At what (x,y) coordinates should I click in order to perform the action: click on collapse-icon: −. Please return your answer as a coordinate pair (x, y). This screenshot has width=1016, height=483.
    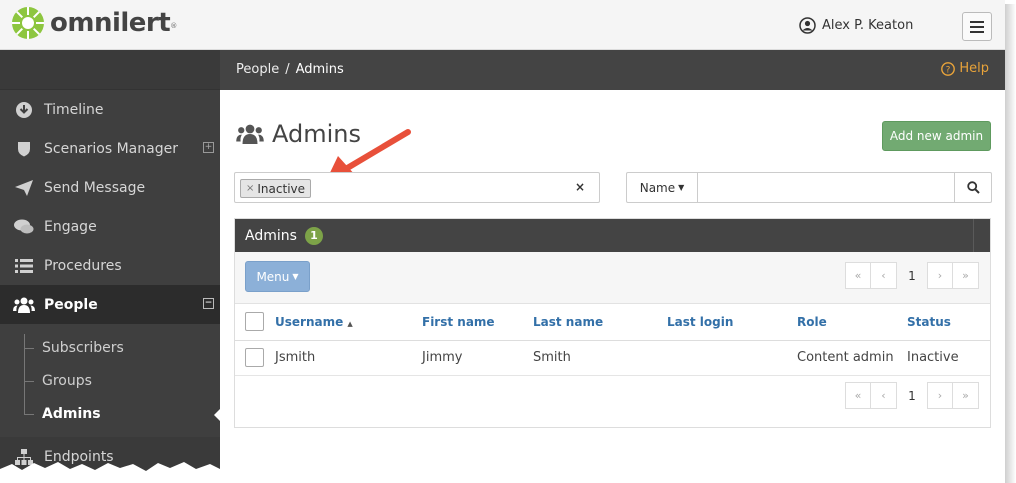
    Looking at the image, I should click on (208, 303).